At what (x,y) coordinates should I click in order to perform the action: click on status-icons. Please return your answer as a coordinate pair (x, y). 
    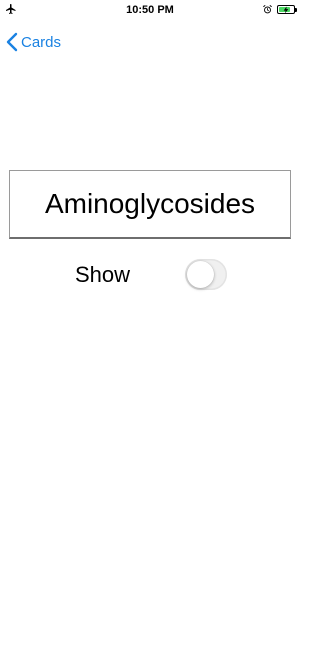
    Looking at the image, I should click on (279, 9).